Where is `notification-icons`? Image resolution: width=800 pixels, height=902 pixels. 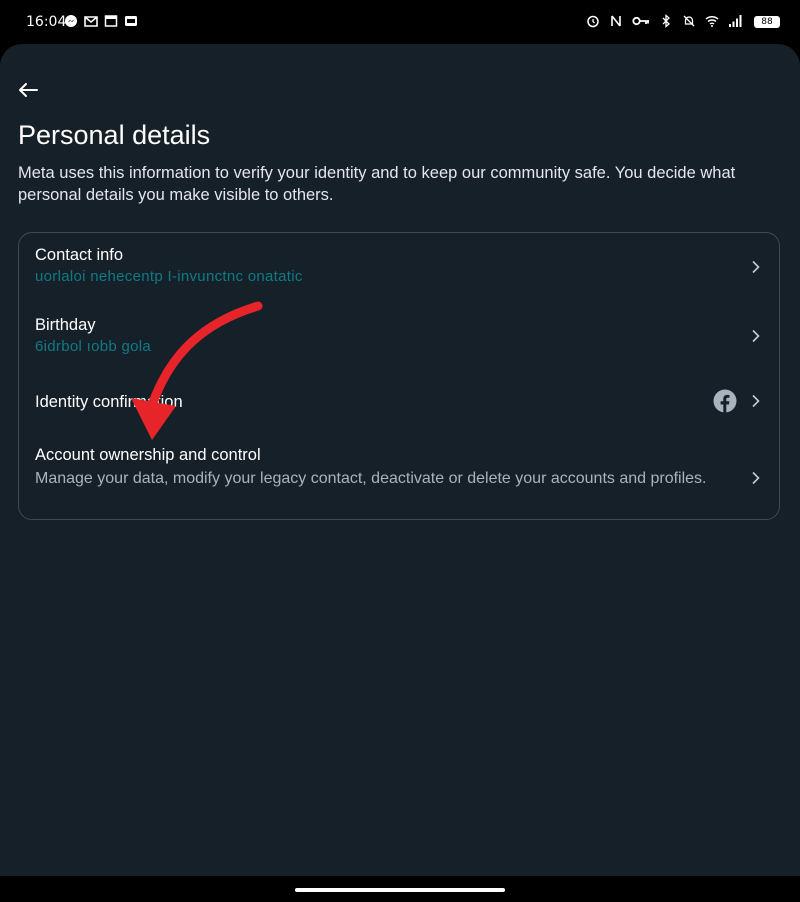 notification-icons is located at coordinates (101, 21).